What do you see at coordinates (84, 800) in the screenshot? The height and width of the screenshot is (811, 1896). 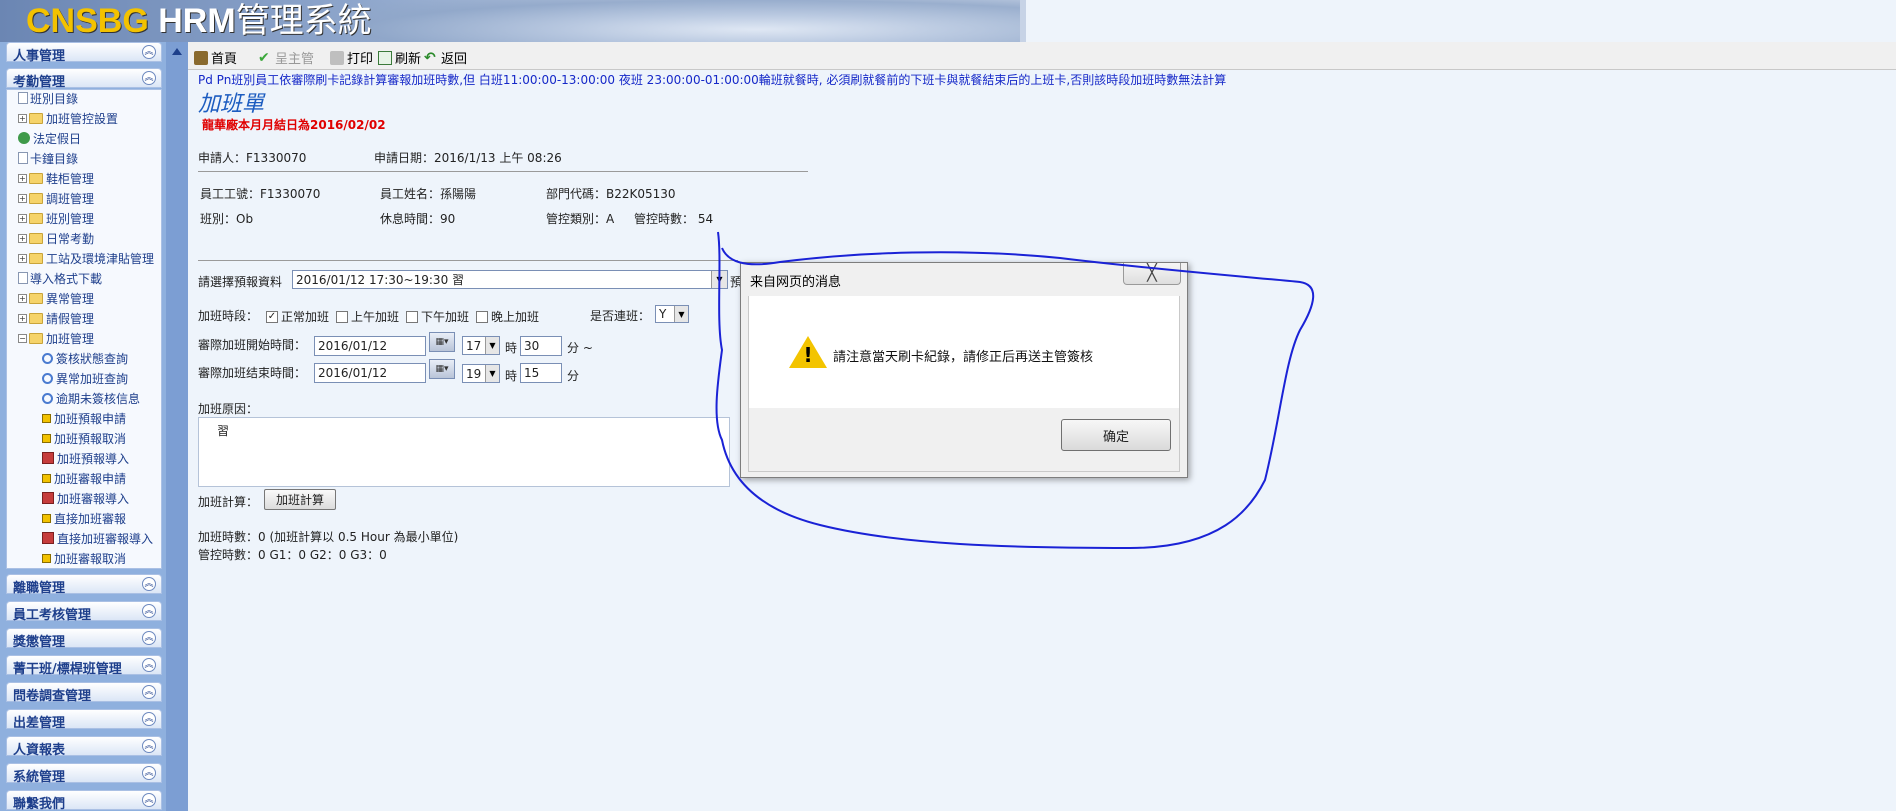 I see `sidebar-section: 聯繫我們 ︽` at bounding box center [84, 800].